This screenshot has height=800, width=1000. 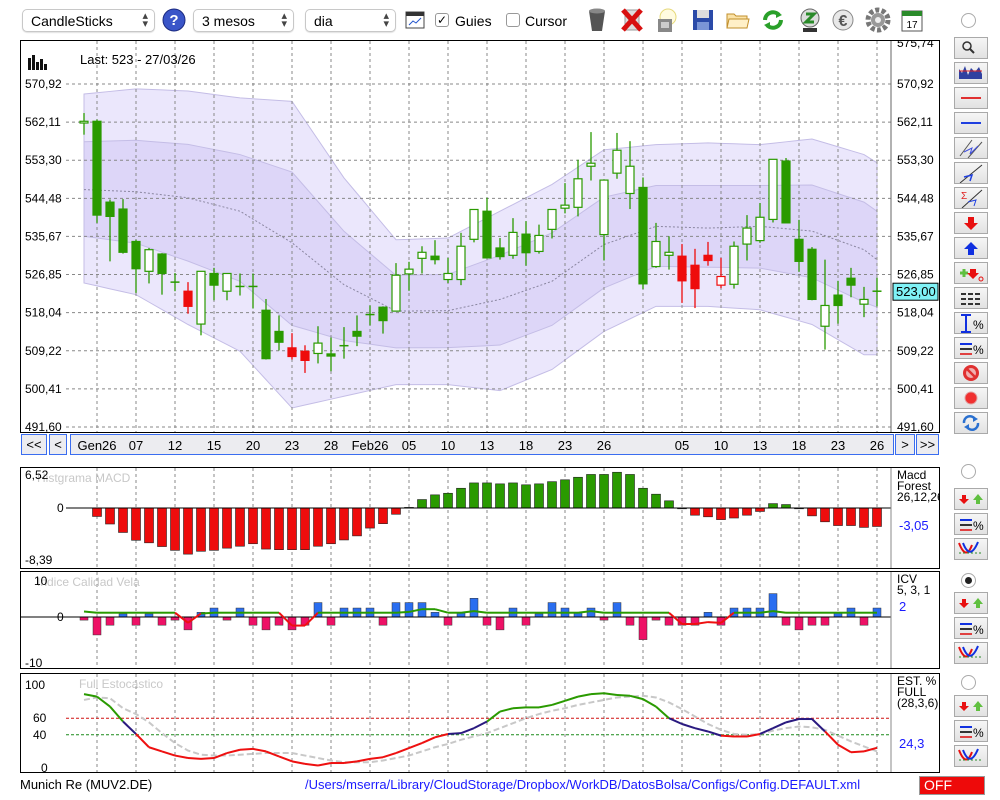 I want to click on signal-arrows-icon, so click(x=971, y=706).